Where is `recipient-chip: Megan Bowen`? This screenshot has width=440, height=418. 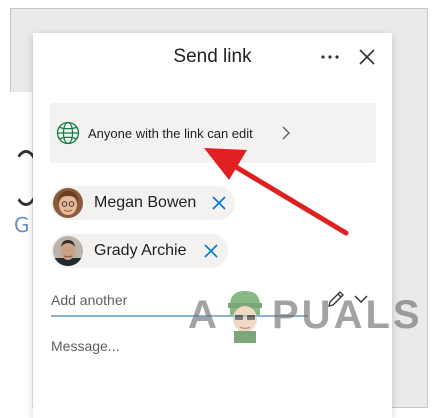 recipient-chip: Megan Bowen is located at coordinates (143, 203).